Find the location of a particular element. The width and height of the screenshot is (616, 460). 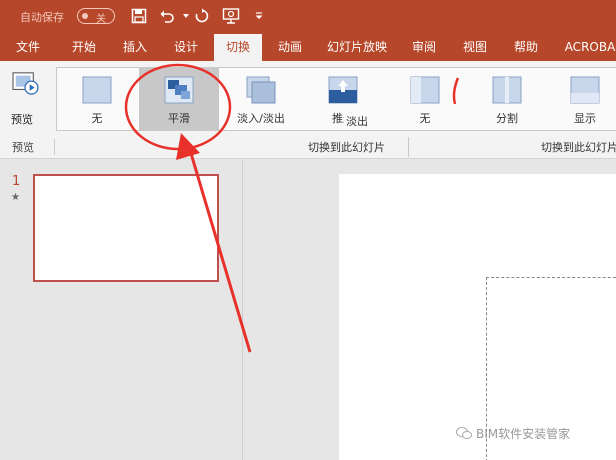

transition-split: 分割 is located at coordinates (507, 99).